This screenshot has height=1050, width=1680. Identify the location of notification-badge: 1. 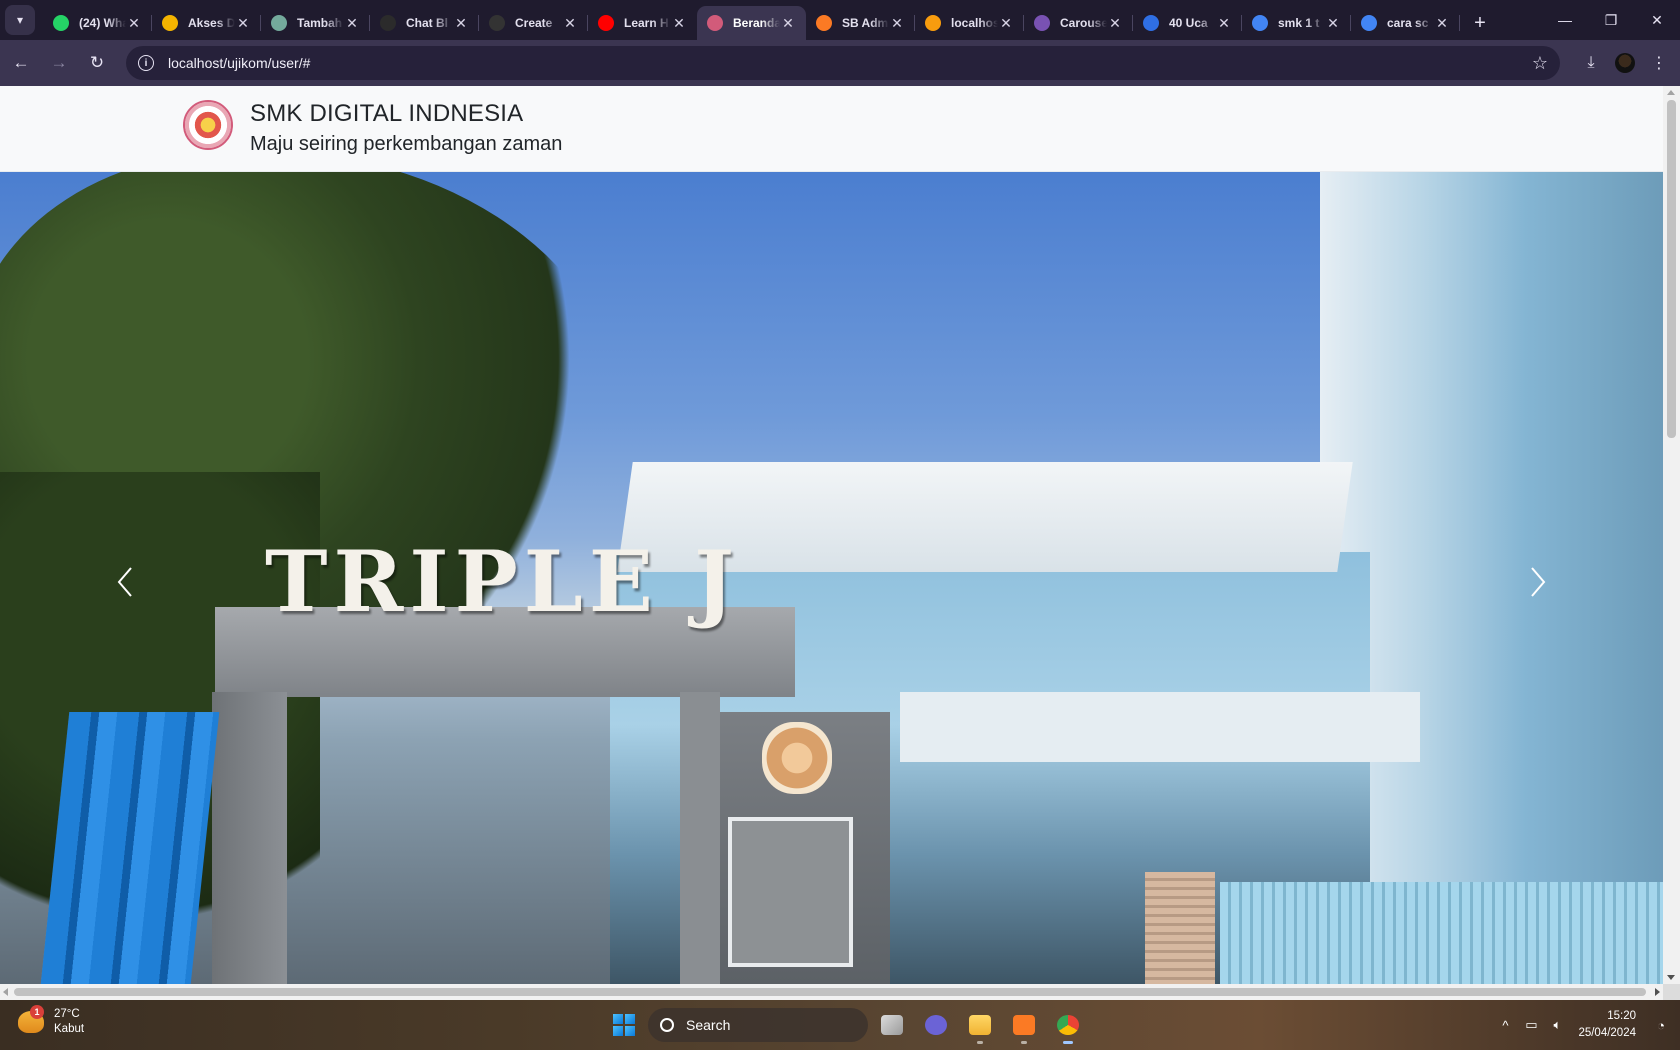
(37, 1012).